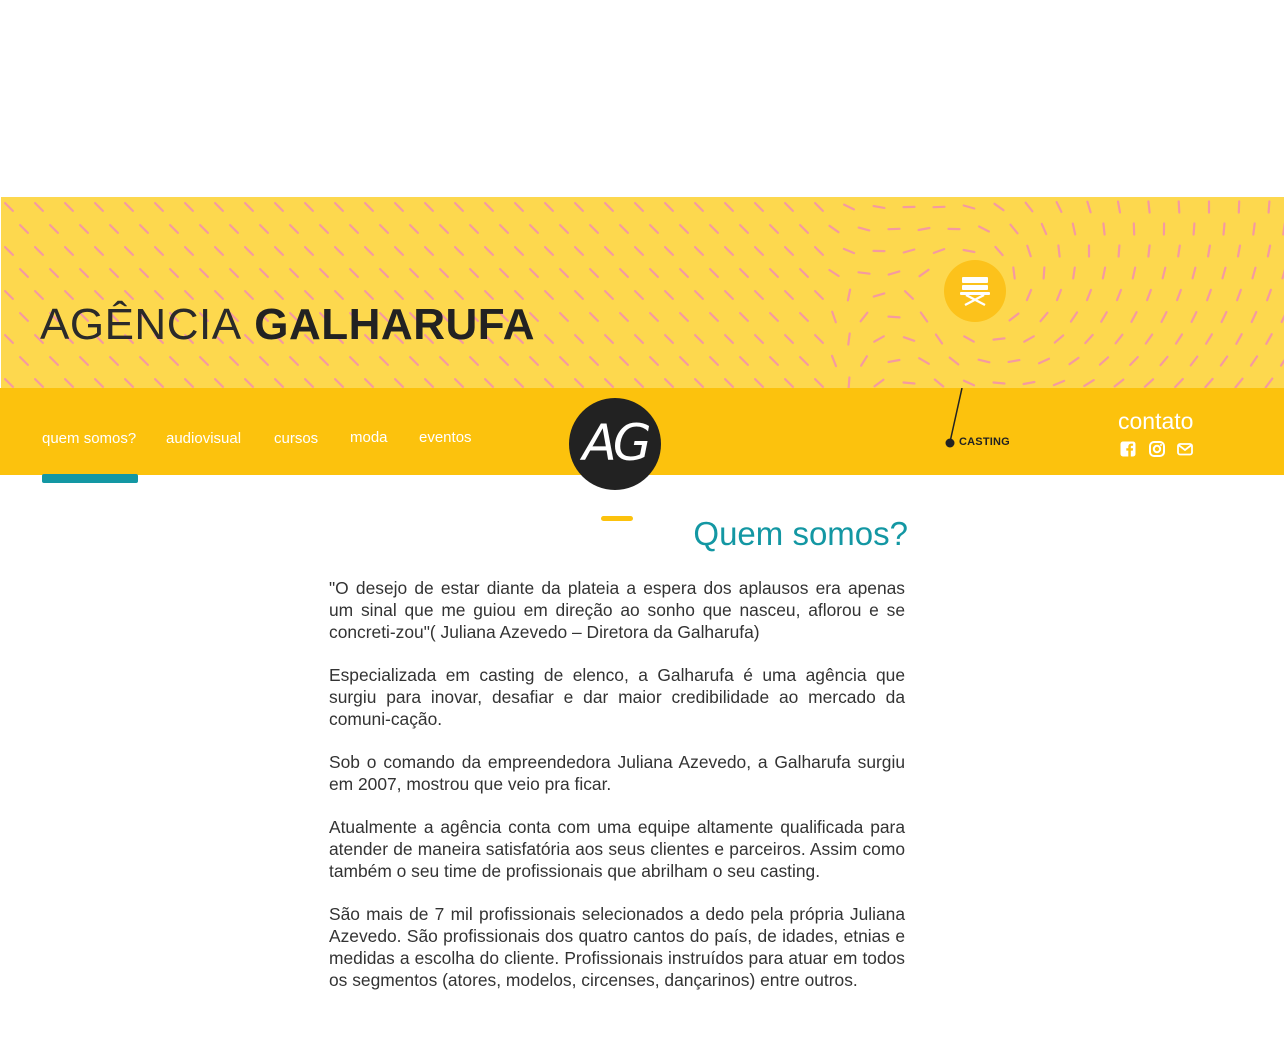 This screenshot has width=1284, height=1046. I want to click on contact-title: contato, so click(1155, 421).